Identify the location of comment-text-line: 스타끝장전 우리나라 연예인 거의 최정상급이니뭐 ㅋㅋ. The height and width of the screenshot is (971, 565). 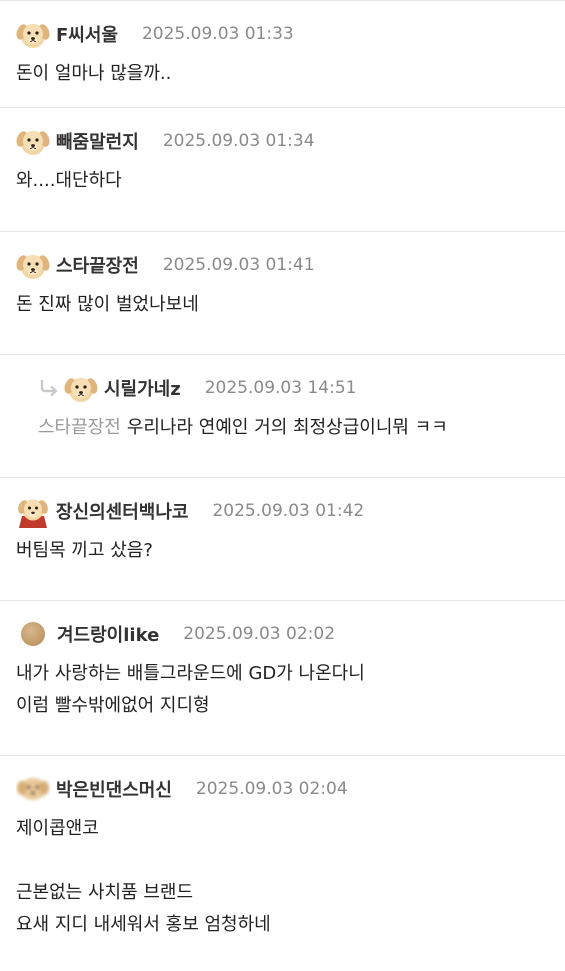
(293, 428).